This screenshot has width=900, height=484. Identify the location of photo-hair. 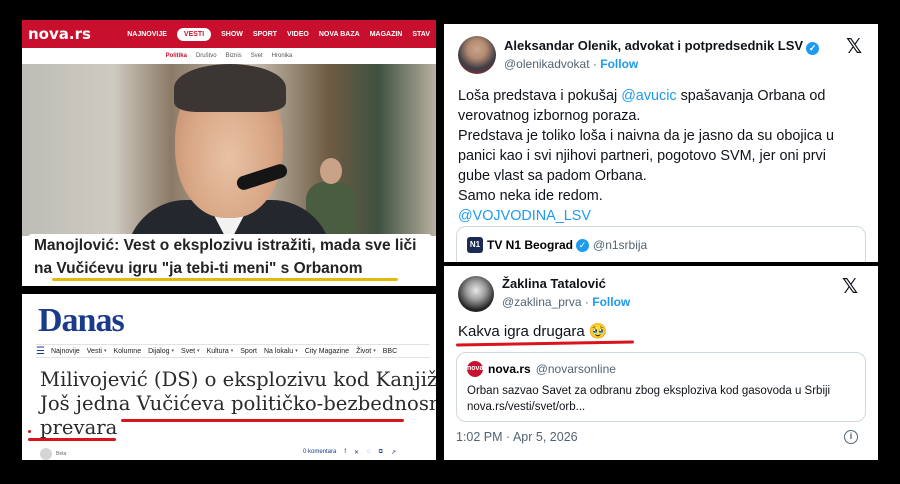
(230, 88).